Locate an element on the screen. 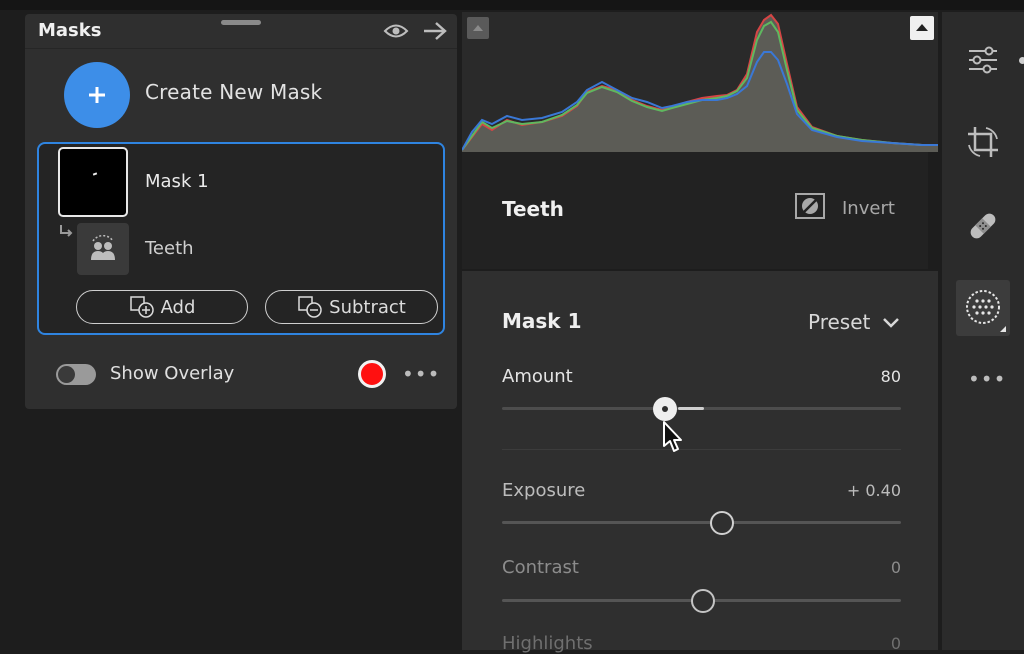 This screenshot has height=654, width=1024. contrast-label: Contrast is located at coordinates (540, 567).